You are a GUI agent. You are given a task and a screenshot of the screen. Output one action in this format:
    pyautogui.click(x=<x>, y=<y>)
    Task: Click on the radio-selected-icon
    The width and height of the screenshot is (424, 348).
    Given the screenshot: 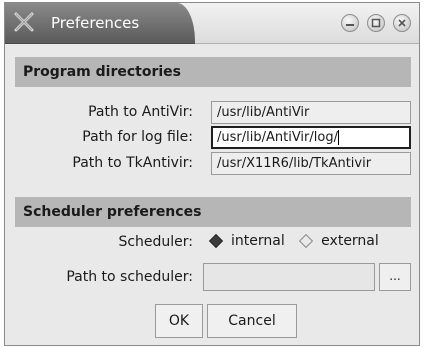 What is the action you would take?
    pyautogui.click(x=216, y=241)
    